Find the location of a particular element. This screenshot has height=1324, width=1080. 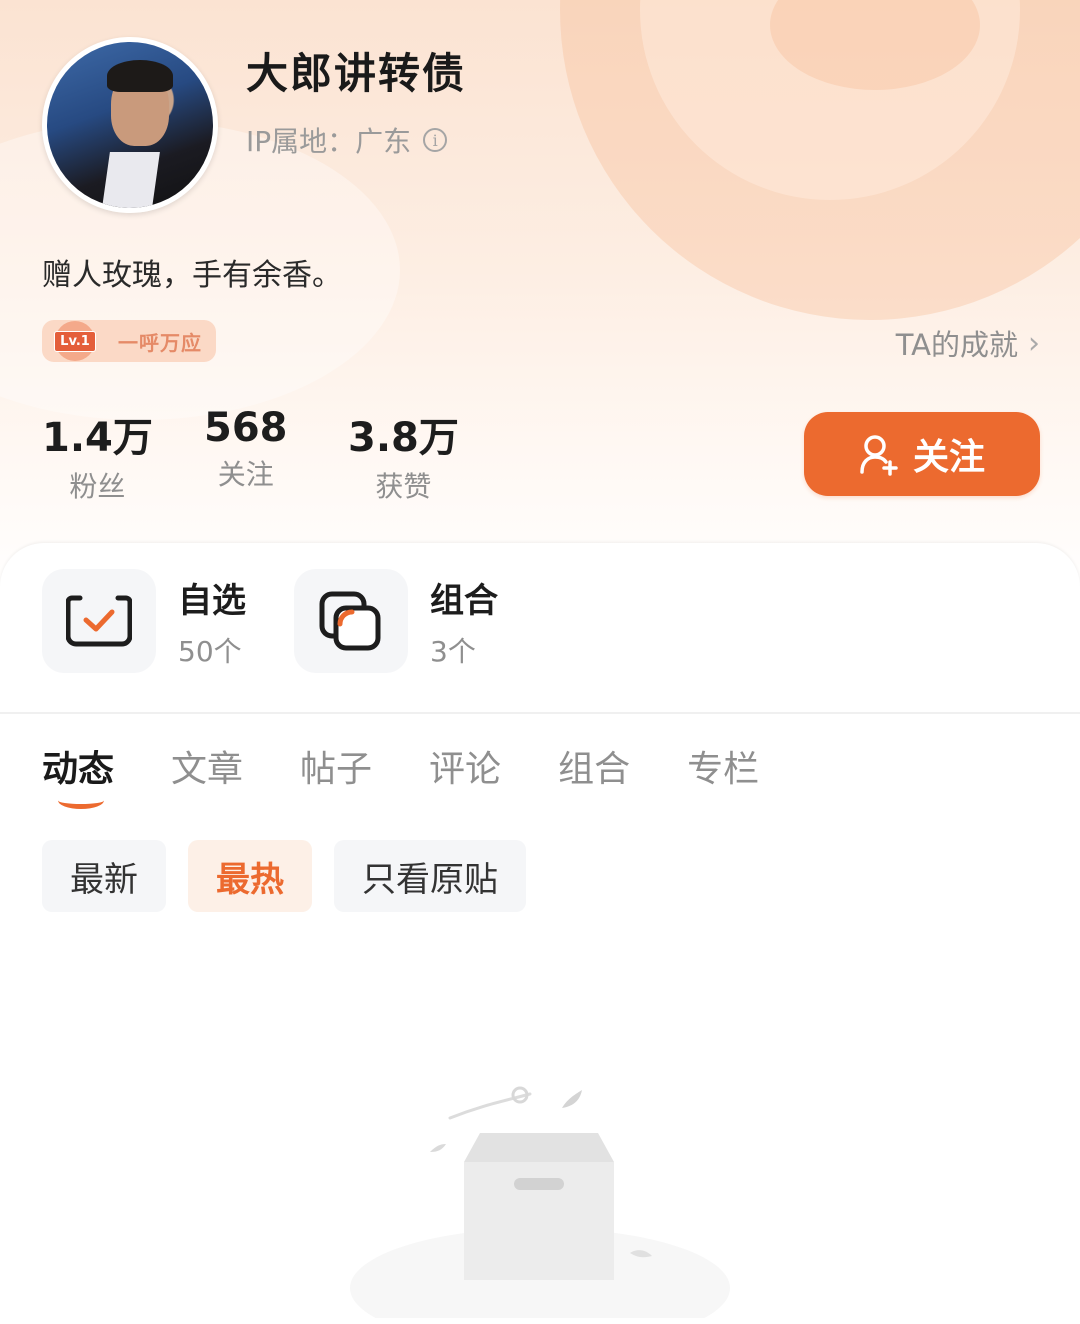

stat-label: 获赞 is located at coordinates (403, 486).